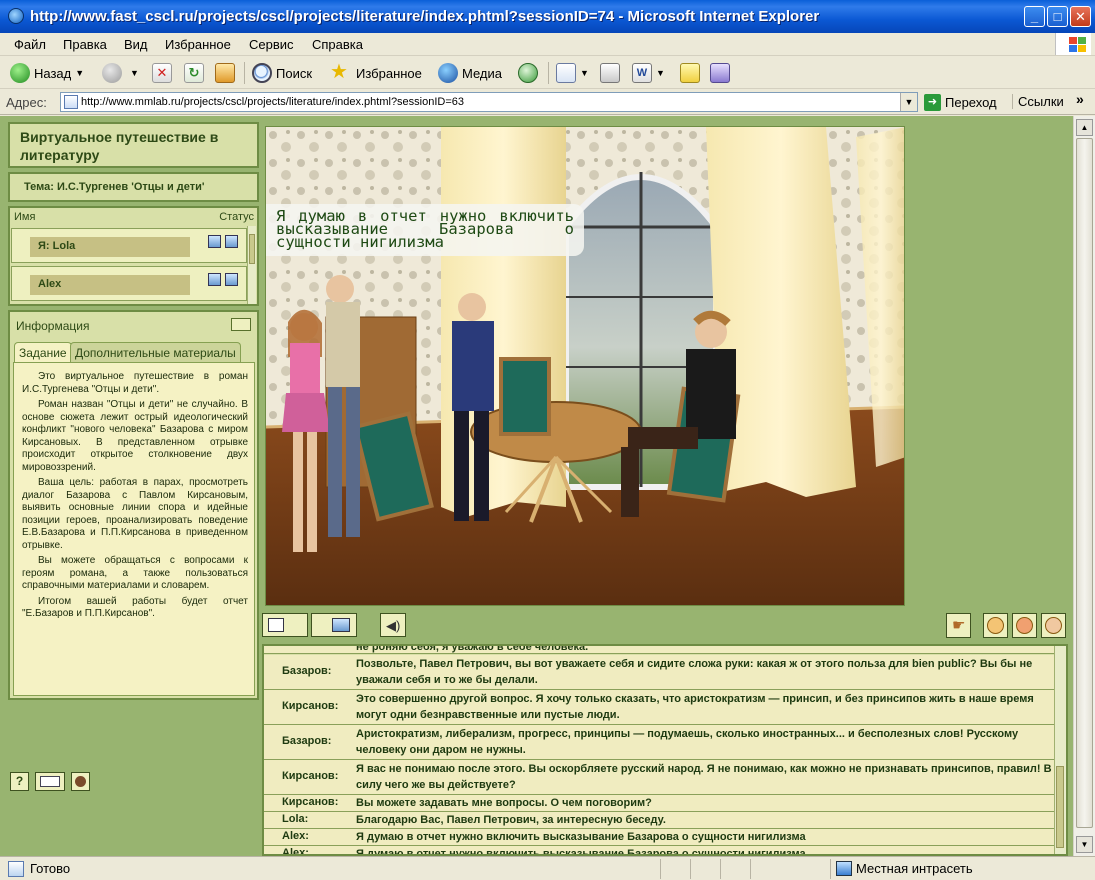 Image resolution: width=1095 pixels, height=880 pixels. I want to click on windows-logo-icon, so click(1073, 44).